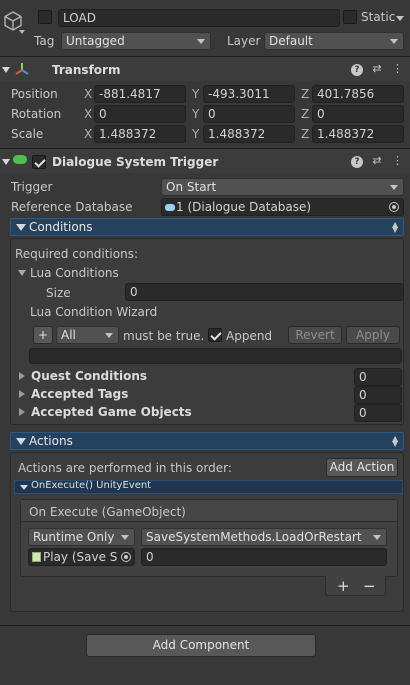 The width and height of the screenshot is (410, 685). What do you see at coordinates (249, 114) in the screenshot?
I see `rotation-y-field: 0` at bounding box center [249, 114].